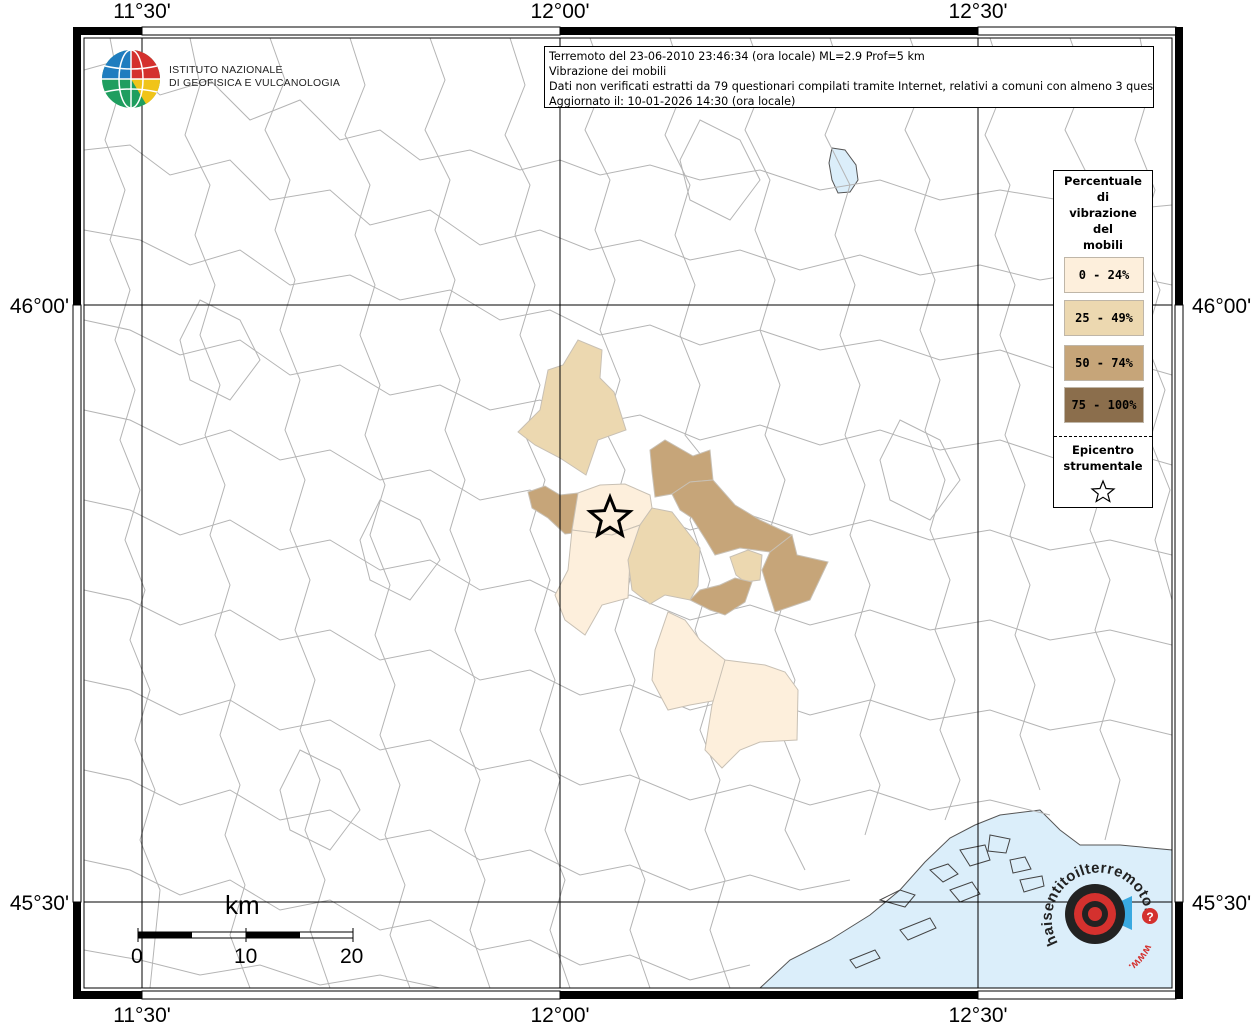 This screenshot has height=1024, width=1256. Describe the element at coordinates (608, 71) in the screenshot. I see `map-subject-line: Vibrazione dei mobili` at that location.